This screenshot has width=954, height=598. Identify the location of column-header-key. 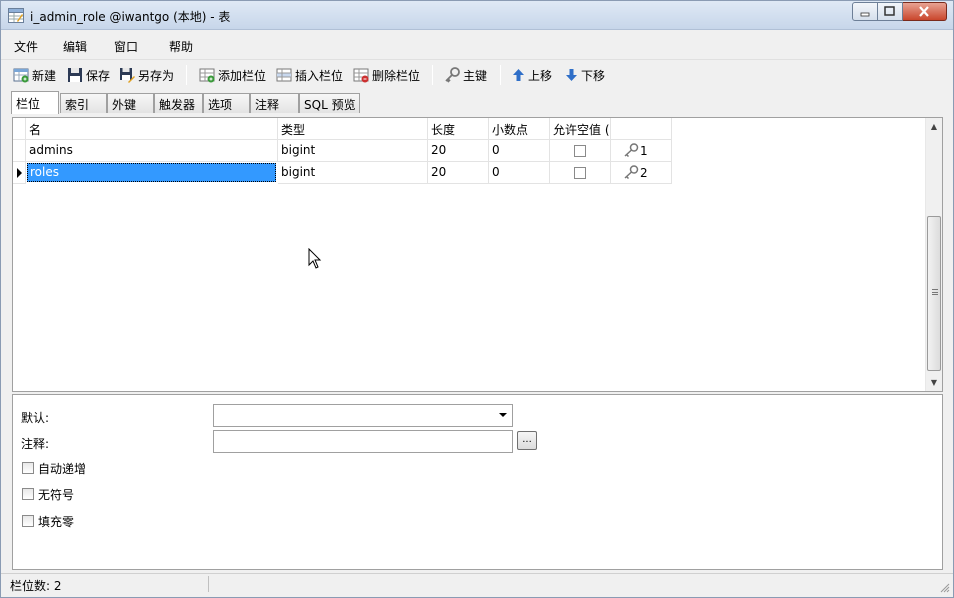
(641, 129).